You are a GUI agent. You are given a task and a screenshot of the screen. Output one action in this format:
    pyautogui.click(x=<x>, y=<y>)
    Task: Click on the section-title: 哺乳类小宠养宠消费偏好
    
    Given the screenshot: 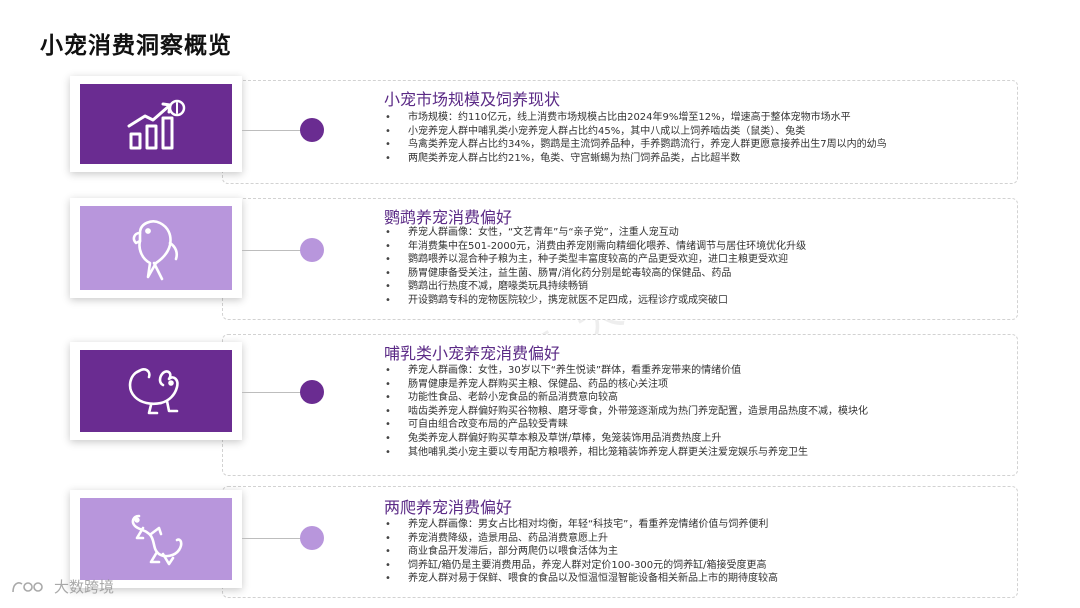 What is the action you would take?
    pyautogui.click(x=472, y=353)
    